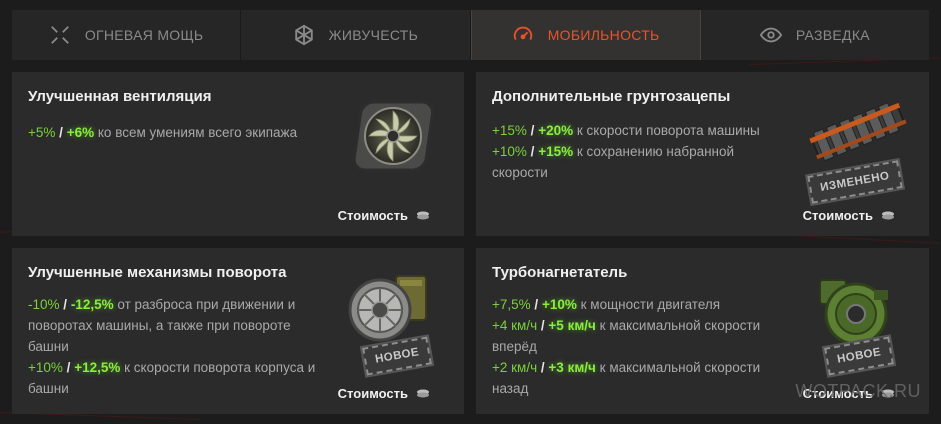 The image size is (941, 424). I want to click on stat-line: +5% / +6% ко всем умениям всего экипажа, so click(163, 132).